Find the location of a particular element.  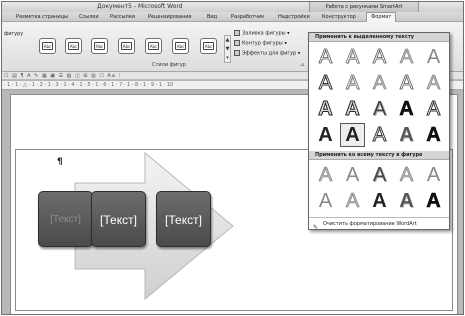

window-title: Документ5 - Microsoft Word is located at coordinates (140, 6).